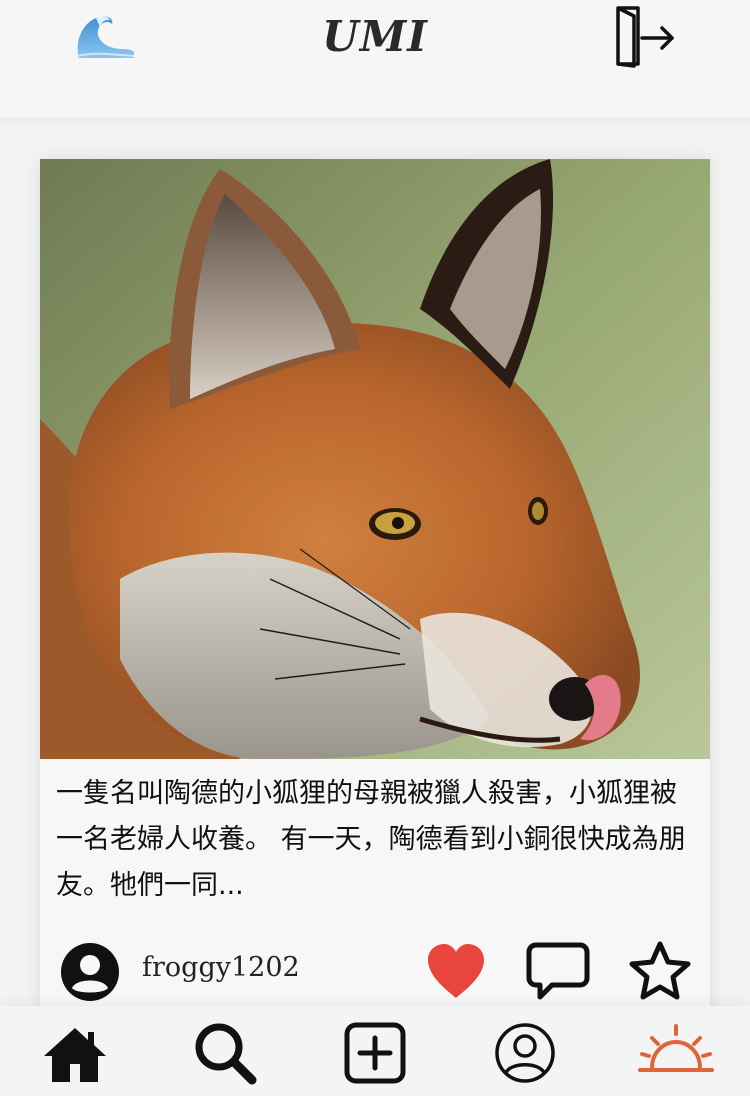  Describe the element at coordinates (558, 971) in the screenshot. I see `comment-bubble-icon` at that location.